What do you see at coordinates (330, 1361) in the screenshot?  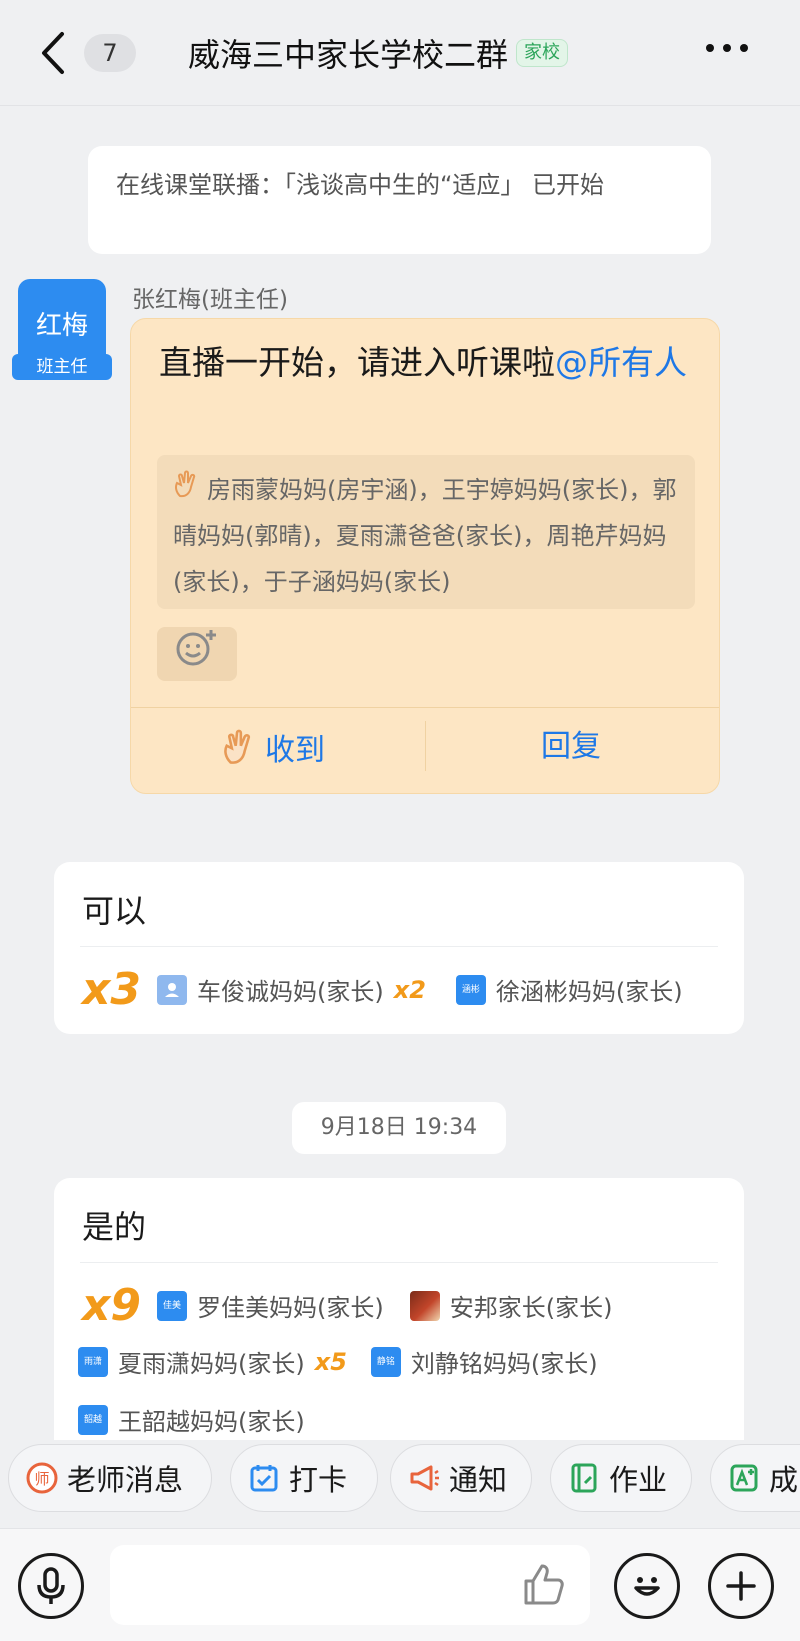 I see `person-multiplier: x5` at bounding box center [330, 1361].